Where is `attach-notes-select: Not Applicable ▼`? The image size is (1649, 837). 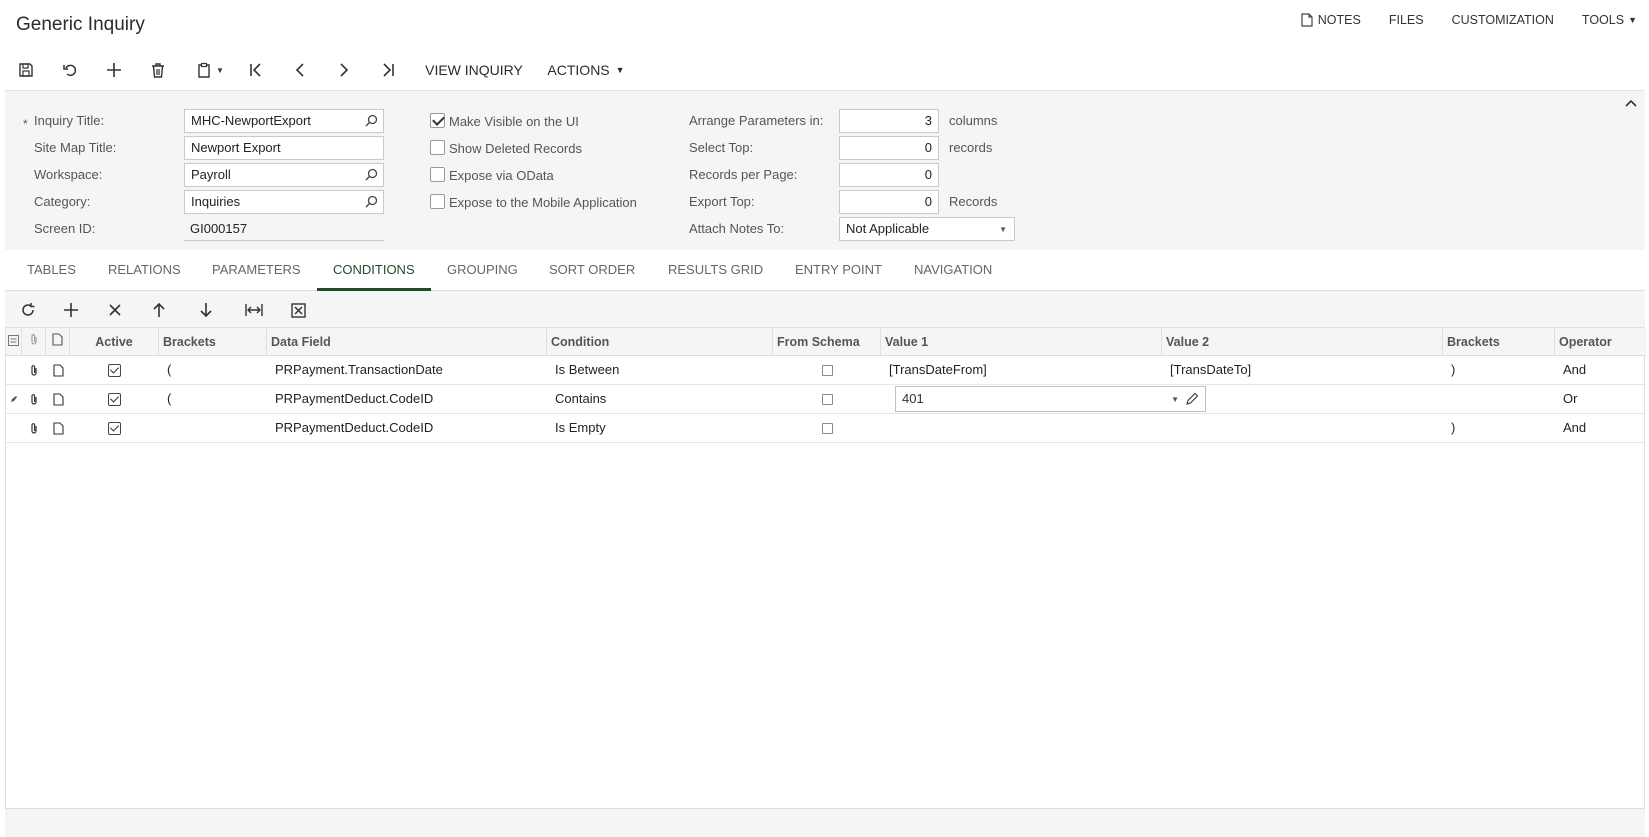 attach-notes-select: Not Applicable ▼ is located at coordinates (927, 229).